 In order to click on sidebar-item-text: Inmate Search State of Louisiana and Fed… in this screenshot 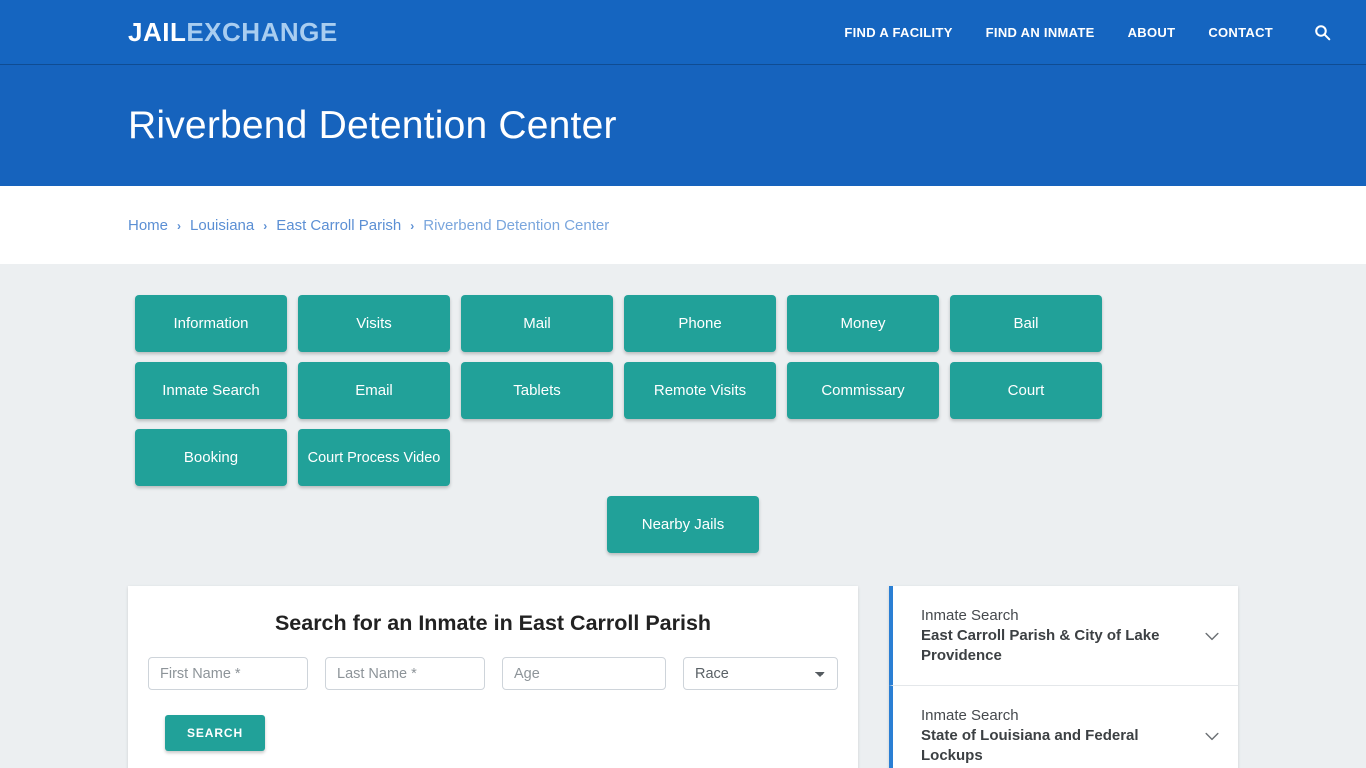, I will do `click(1061, 735)`.